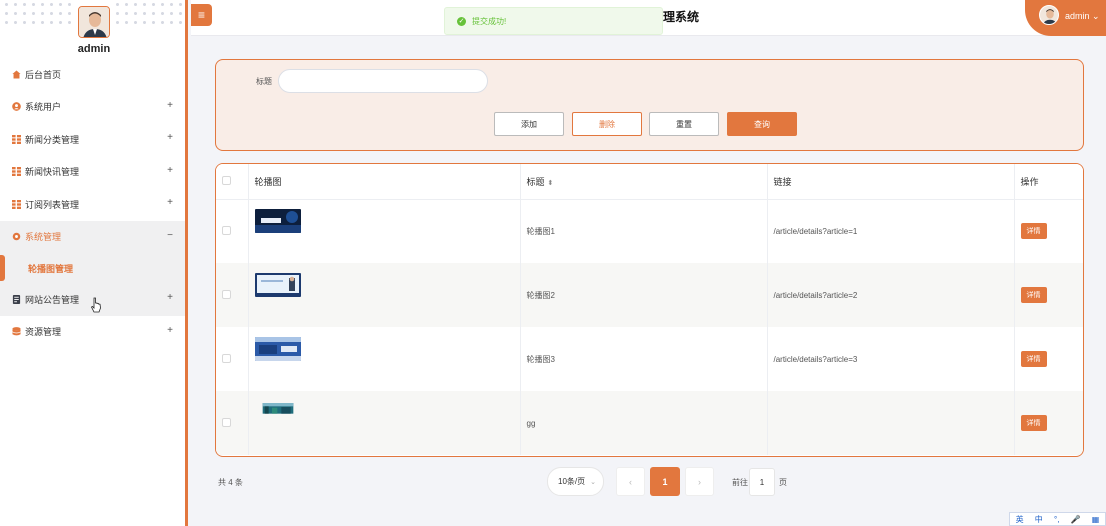 The width and height of the screenshot is (1106, 526). I want to click on page-title: 理系统, so click(681, 17).